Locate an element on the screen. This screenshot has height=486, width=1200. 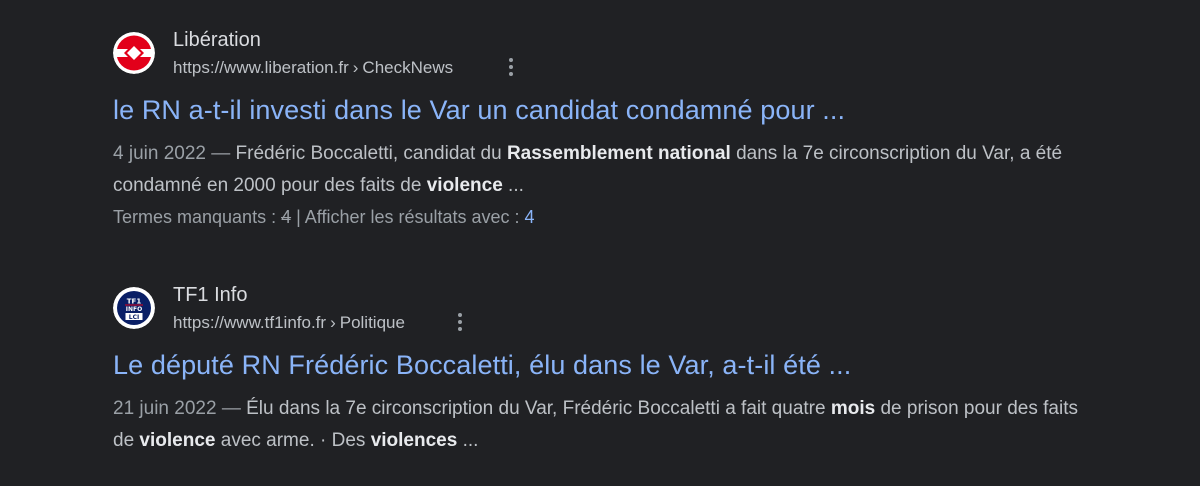
favicon-tf1-text: TF1 is located at coordinates (134, 302).